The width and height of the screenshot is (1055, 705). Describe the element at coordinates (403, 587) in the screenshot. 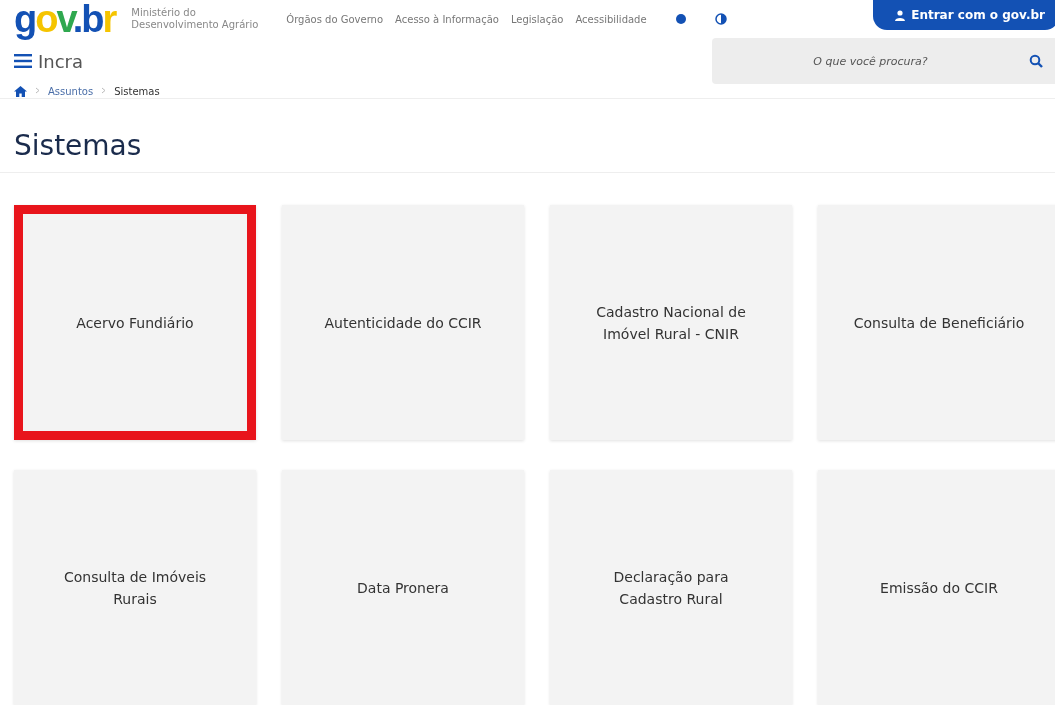

I see `system-card: Data Pronera` at that location.